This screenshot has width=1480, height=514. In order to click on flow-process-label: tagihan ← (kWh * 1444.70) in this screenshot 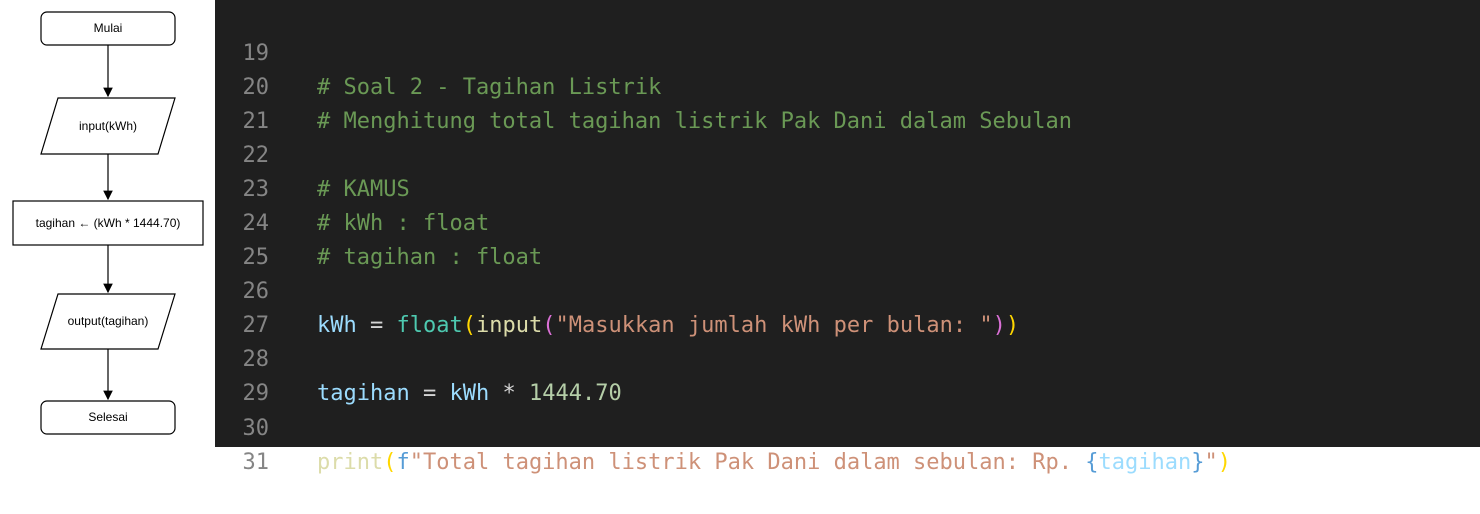, I will do `click(108, 223)`.